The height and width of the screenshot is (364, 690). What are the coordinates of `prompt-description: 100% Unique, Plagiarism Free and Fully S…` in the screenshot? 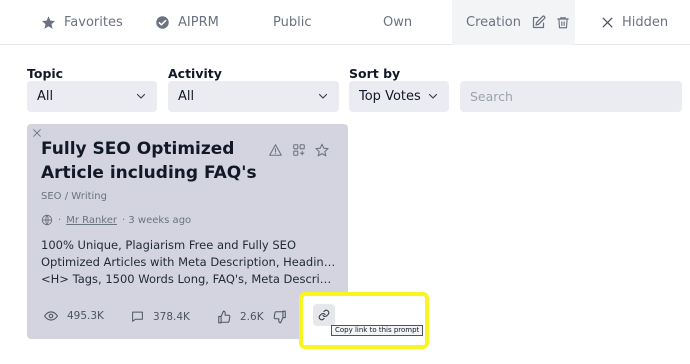 It's located at (188, 262).